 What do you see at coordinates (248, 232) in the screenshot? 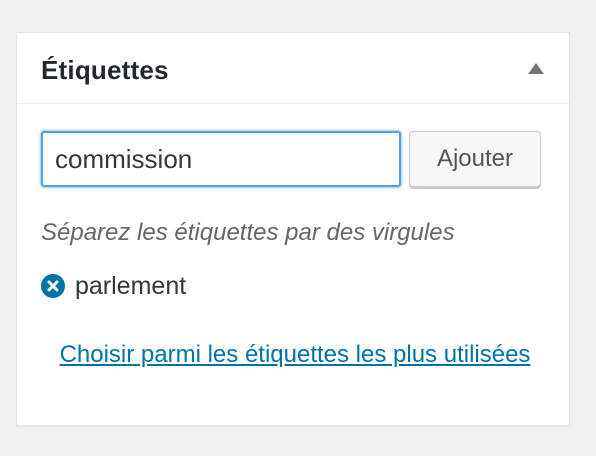
I see `tags-hint: Séparez les étiquettes par des virgules` at bounding box center [248, 232].